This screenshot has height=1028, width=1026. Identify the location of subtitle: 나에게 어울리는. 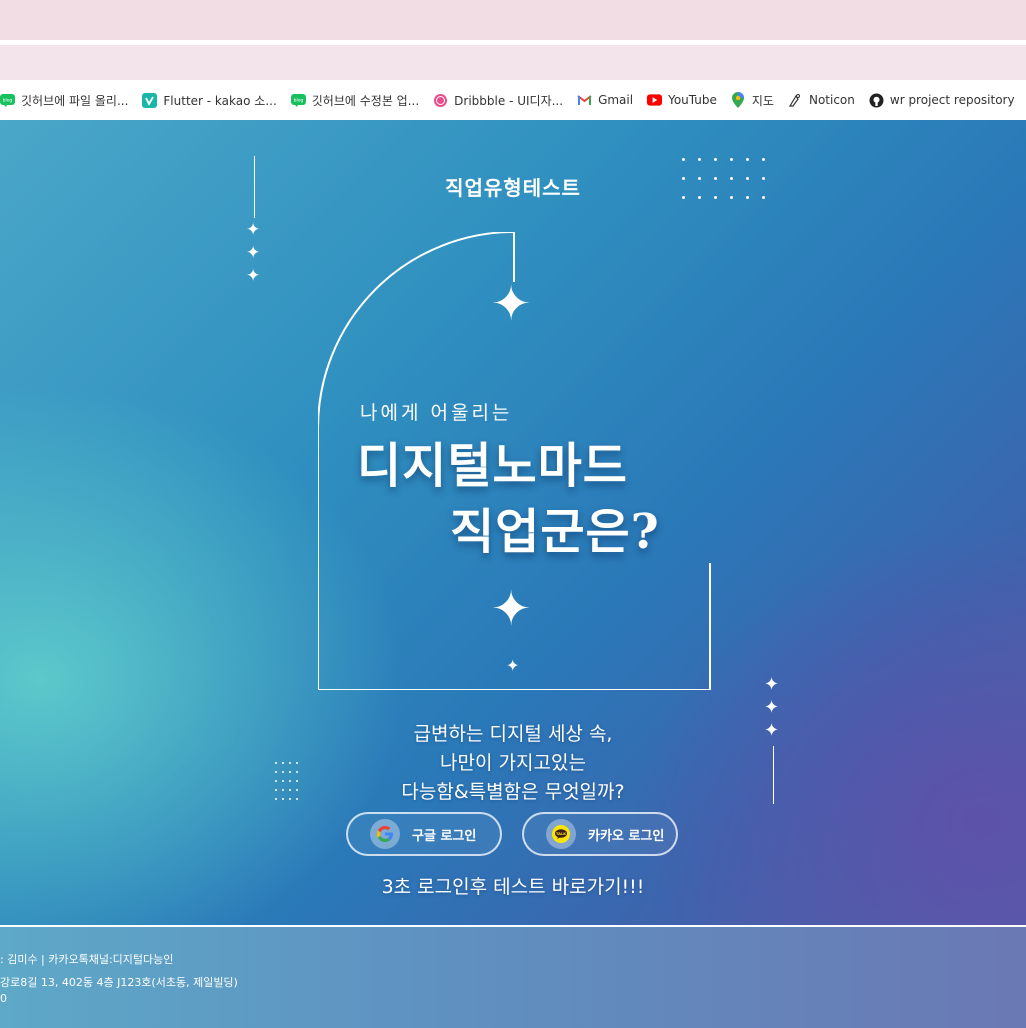
(436, 413).